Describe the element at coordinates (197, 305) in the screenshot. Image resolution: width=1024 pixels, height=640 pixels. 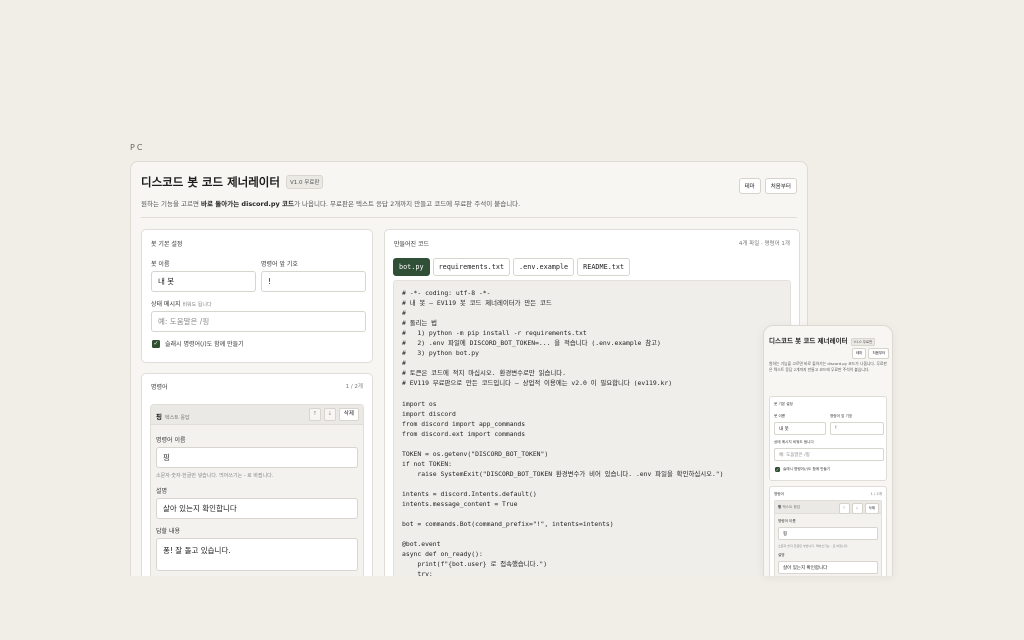
I see `status-hint: 비워도 됩니다` at that location.